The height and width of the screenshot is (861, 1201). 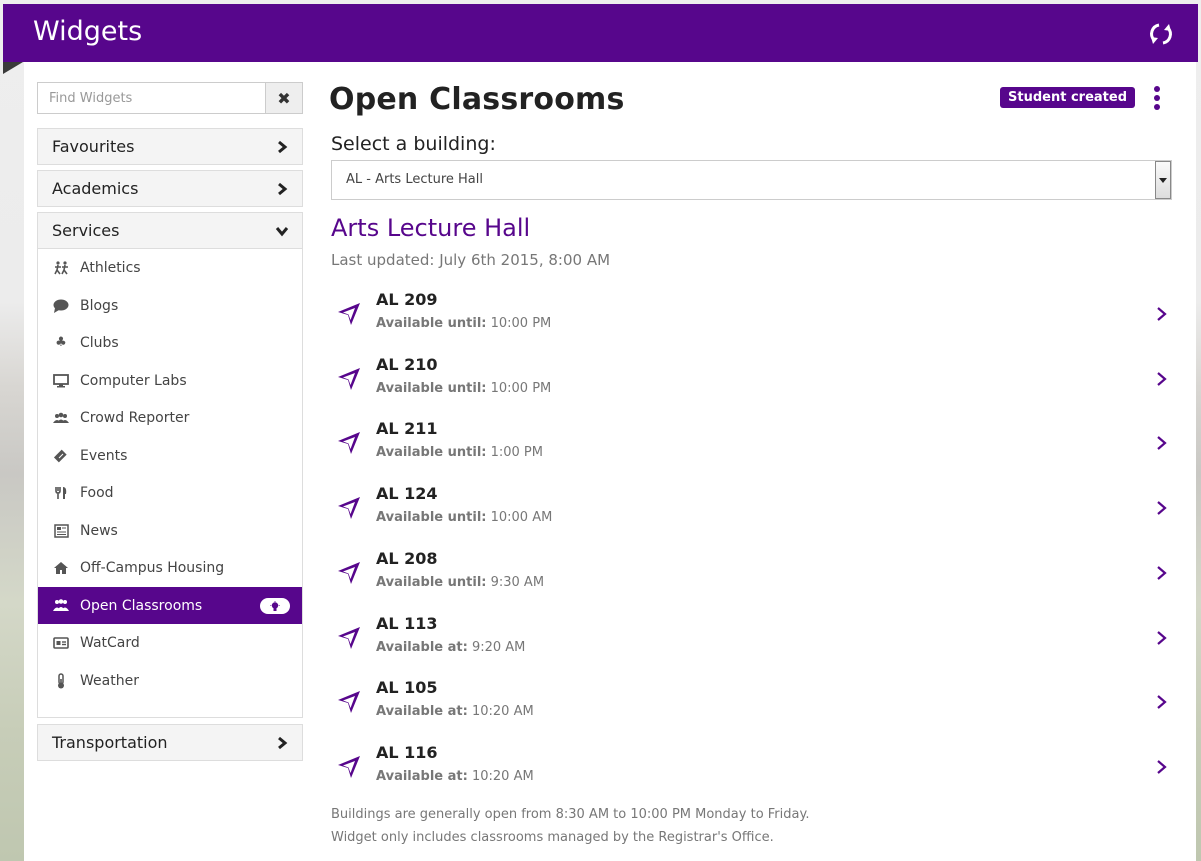 I want to click on header-fold-decoration, so click(x=13, y=68).